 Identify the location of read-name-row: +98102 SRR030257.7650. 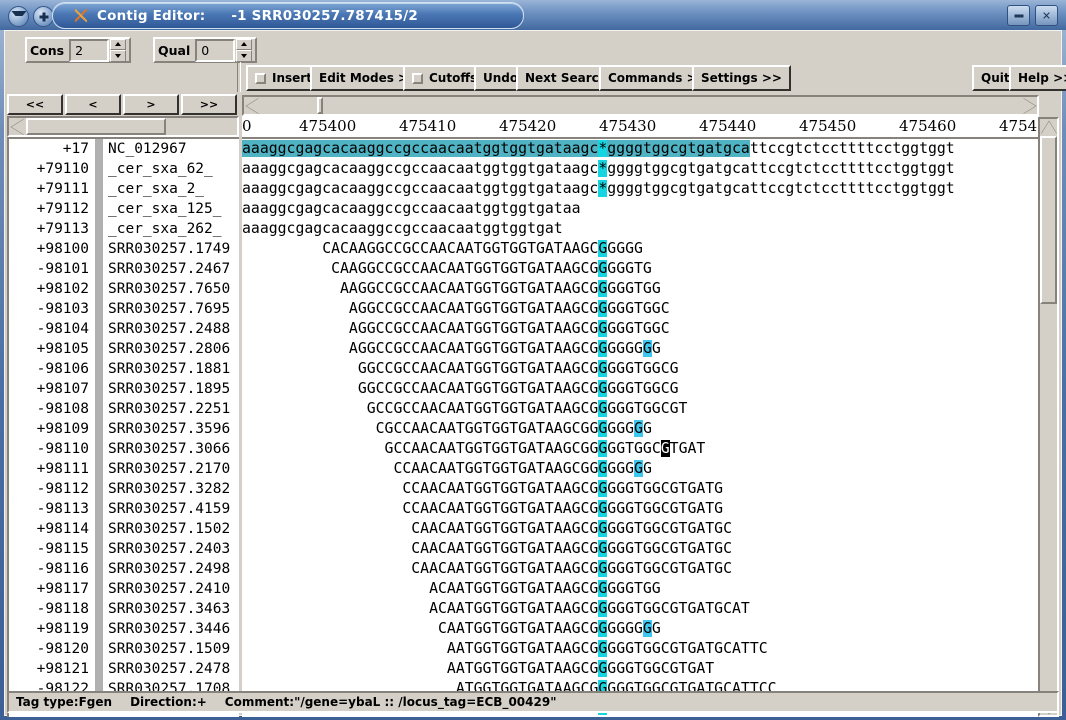
(124, 289).